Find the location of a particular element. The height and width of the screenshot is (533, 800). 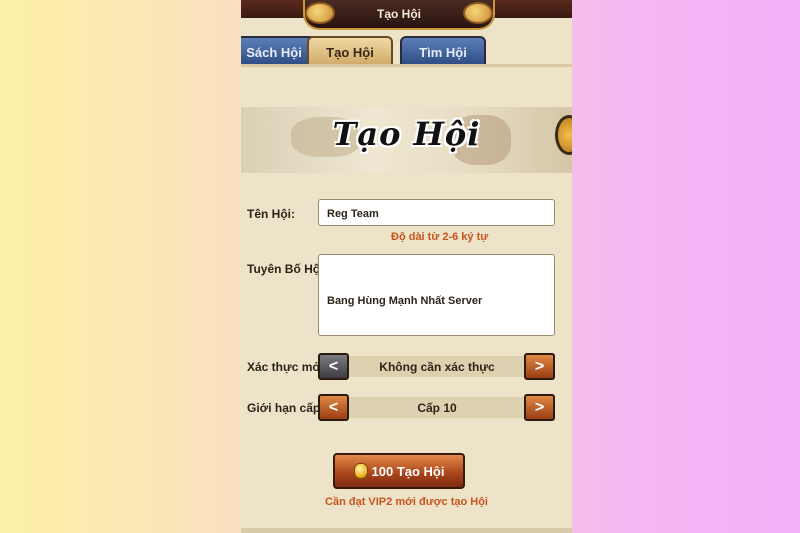

banner-title: Tạo Hội is located at coordinates (406, 134).